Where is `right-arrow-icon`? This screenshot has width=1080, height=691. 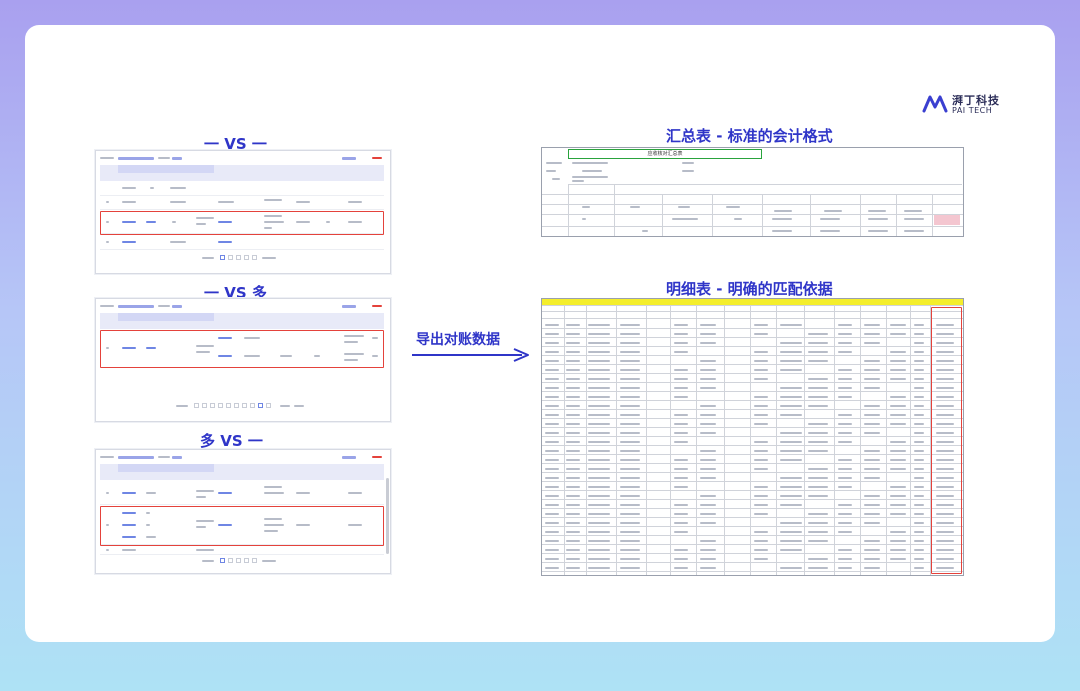 right-arrow-icon is located at coordinates (470, 355).